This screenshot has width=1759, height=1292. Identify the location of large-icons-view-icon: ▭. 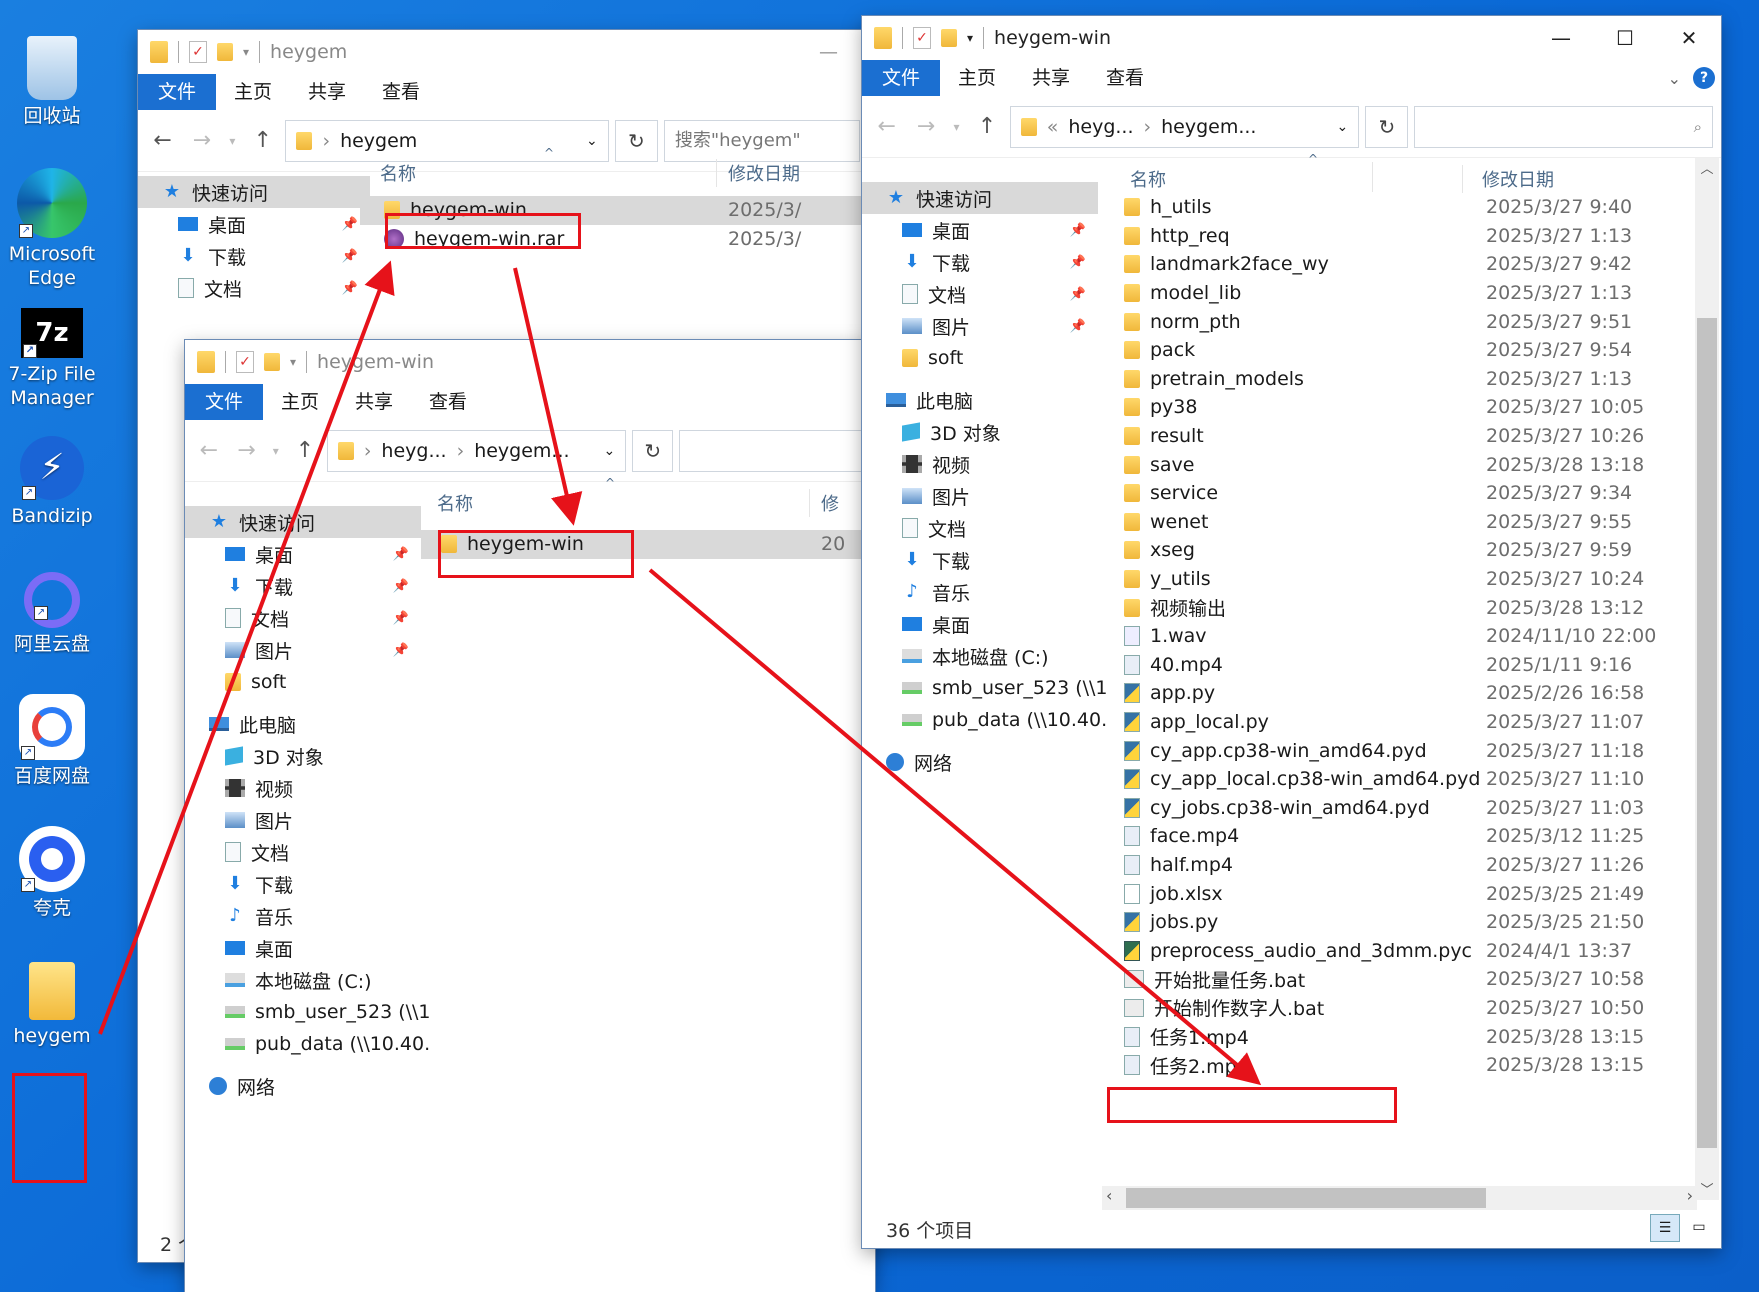
(1699, 1228).